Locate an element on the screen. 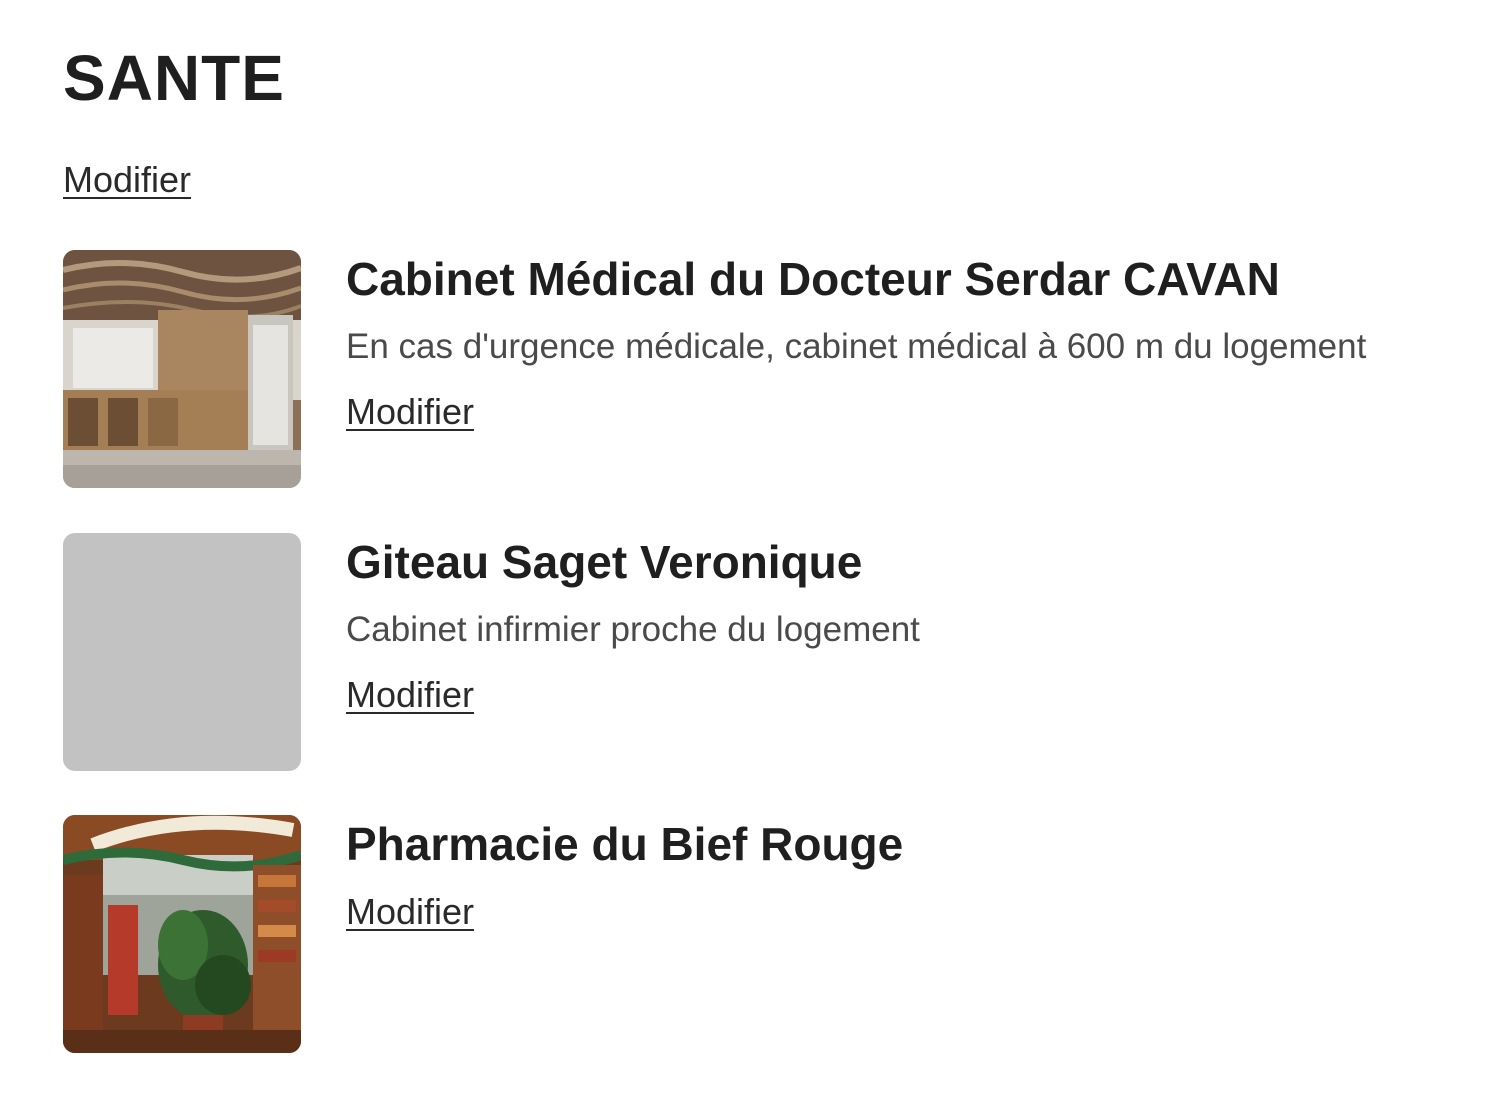 This screenshot has width=1500, height=1100. item-description: Cabinet infirmier proche du logement is located at coordinates (633, 629).